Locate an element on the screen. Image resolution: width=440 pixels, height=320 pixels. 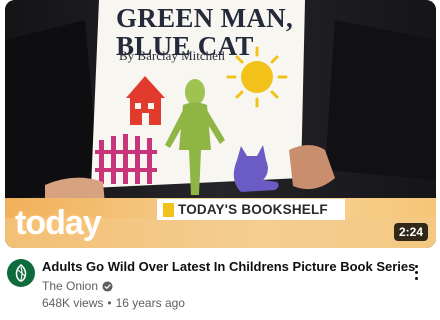
book-author: By Barclay Mitchell is located at coordinates (172, 55).